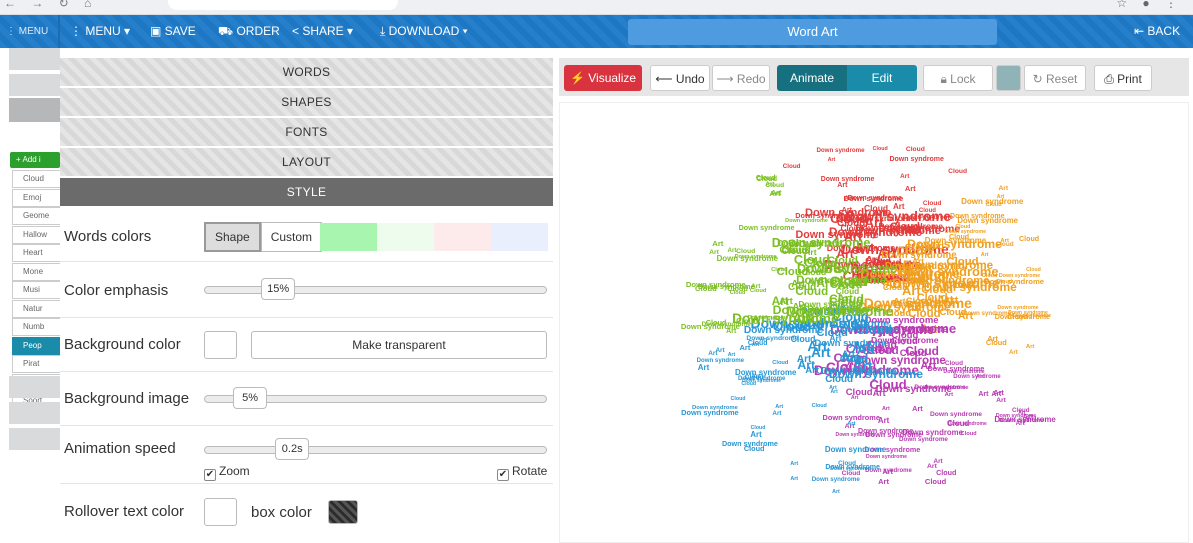 The image size is (1193, 543). I want to click on sidebar-category-item: Mone, so click(36, 271).